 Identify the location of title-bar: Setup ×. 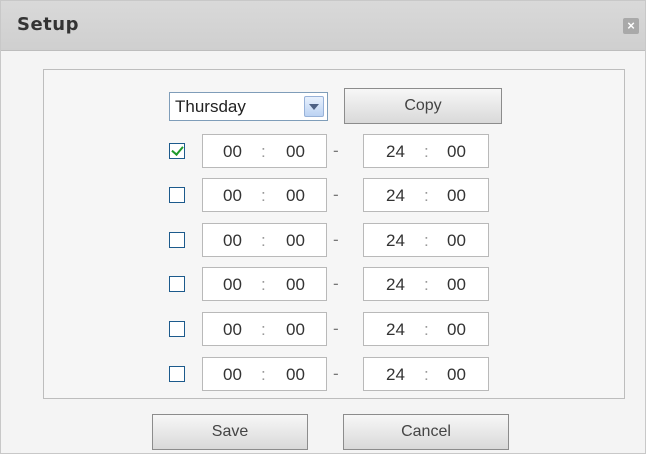
(323, 26).